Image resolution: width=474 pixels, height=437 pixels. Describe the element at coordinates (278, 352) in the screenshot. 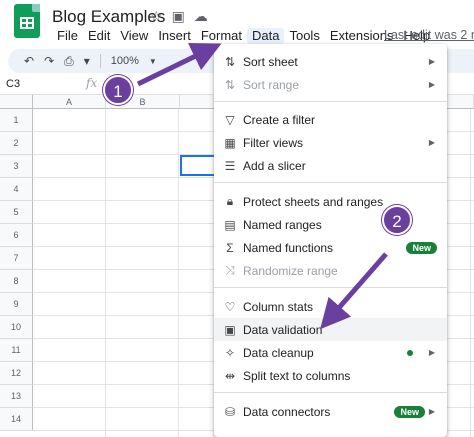

I see `menu-item-label: Data cleanup` at that location.